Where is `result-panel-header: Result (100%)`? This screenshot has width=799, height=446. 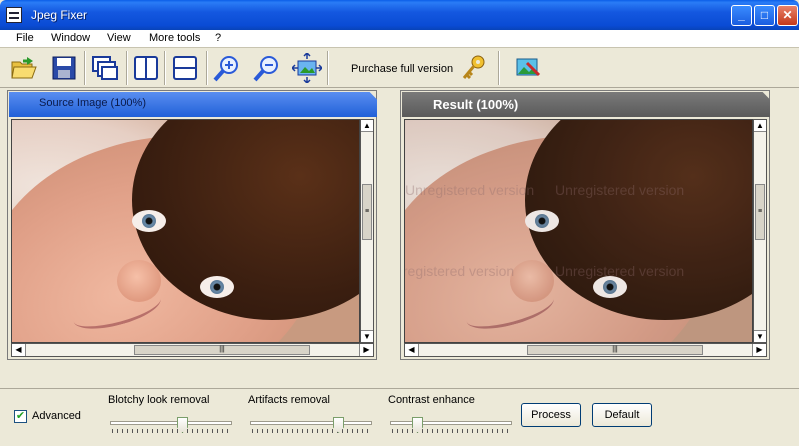 result-panel-header: Result (100%) is located at coordinates (586, 104).